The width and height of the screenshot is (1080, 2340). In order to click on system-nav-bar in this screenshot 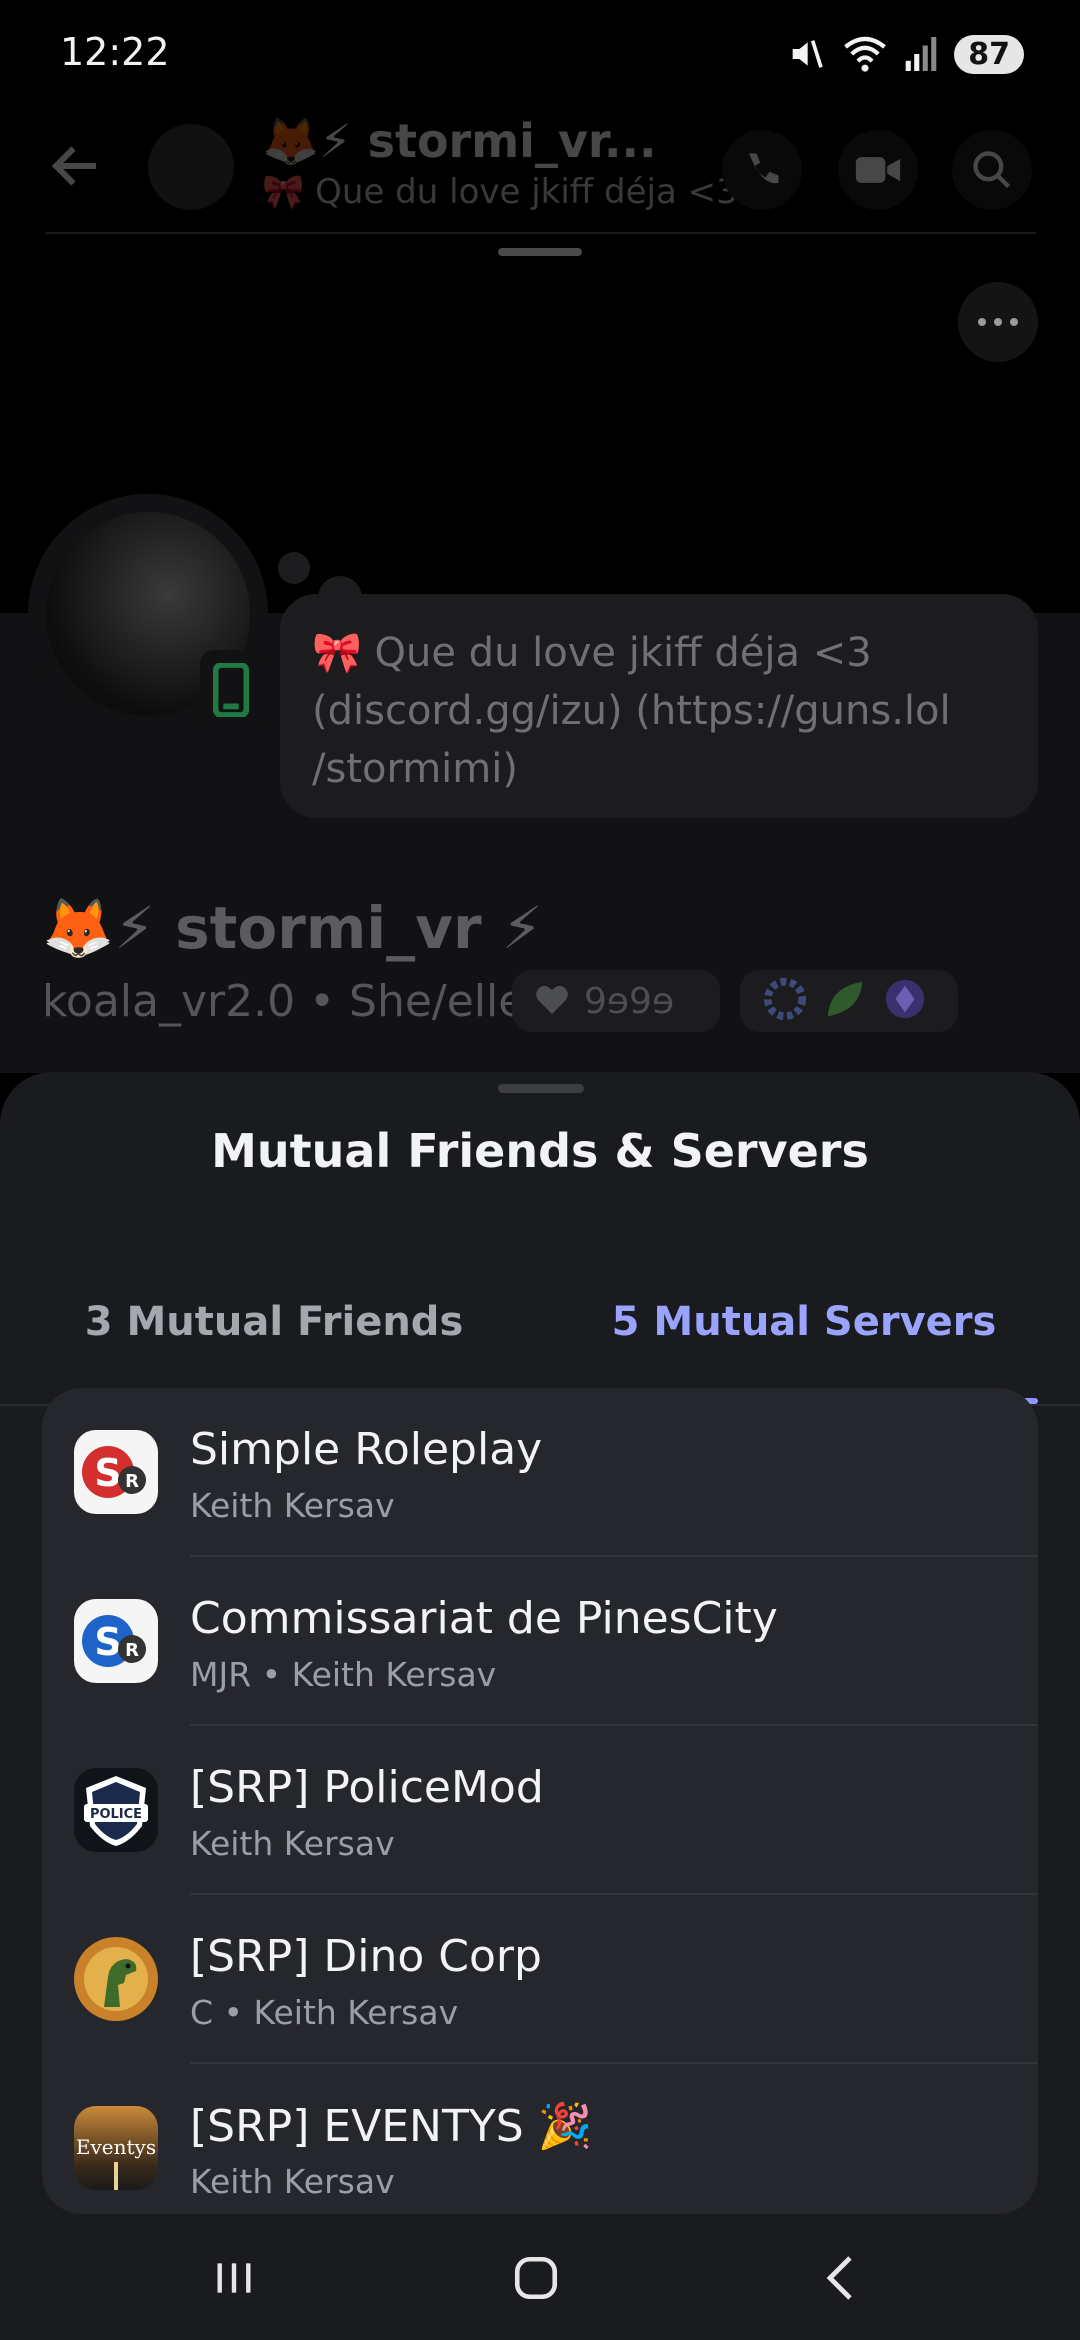, I will do `click(540, 2277)`.